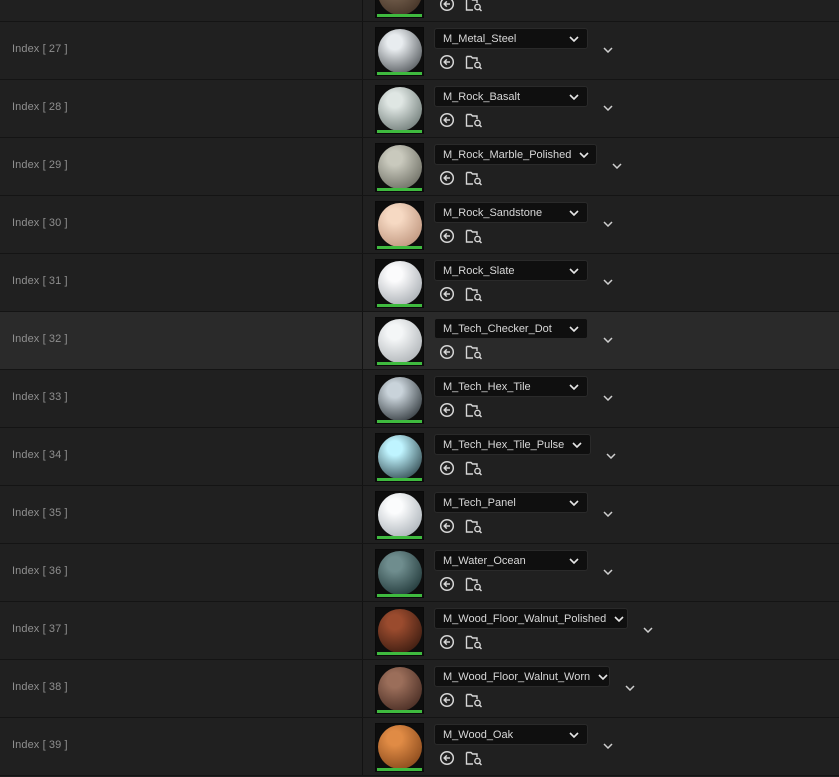  Describe the element at coordinates (511, 560) in the screenshot. I see `material-combo-box: M_Water_Ocean` at that location.